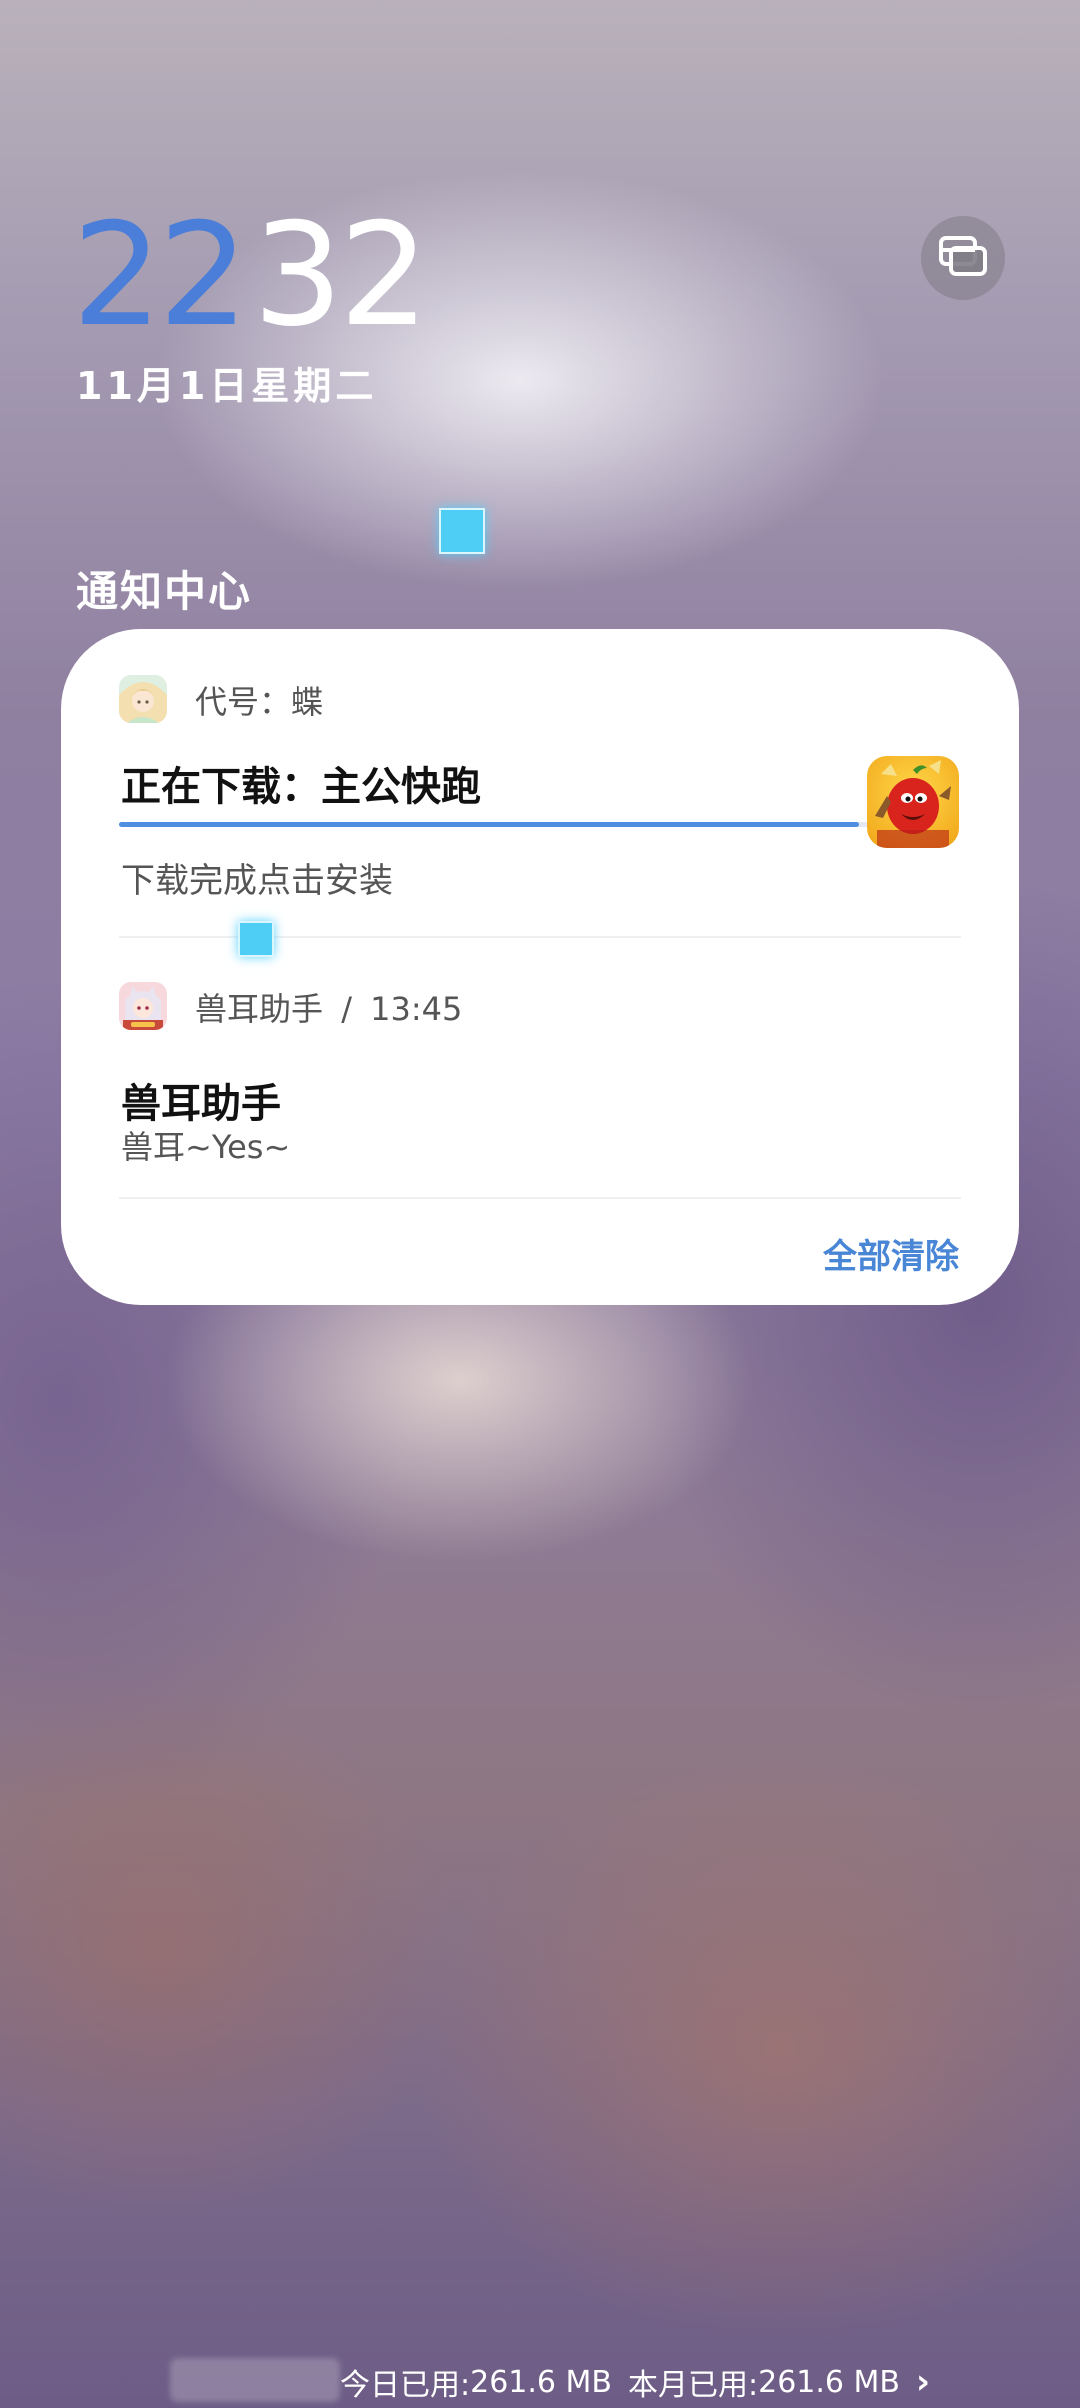 The width and height of the screenshot is (1080, 2408). Describe the element at coordinates (328, 1007) in the screenshot. I see `notification-app-header: 兽耳助手 / 13:45` at that location.